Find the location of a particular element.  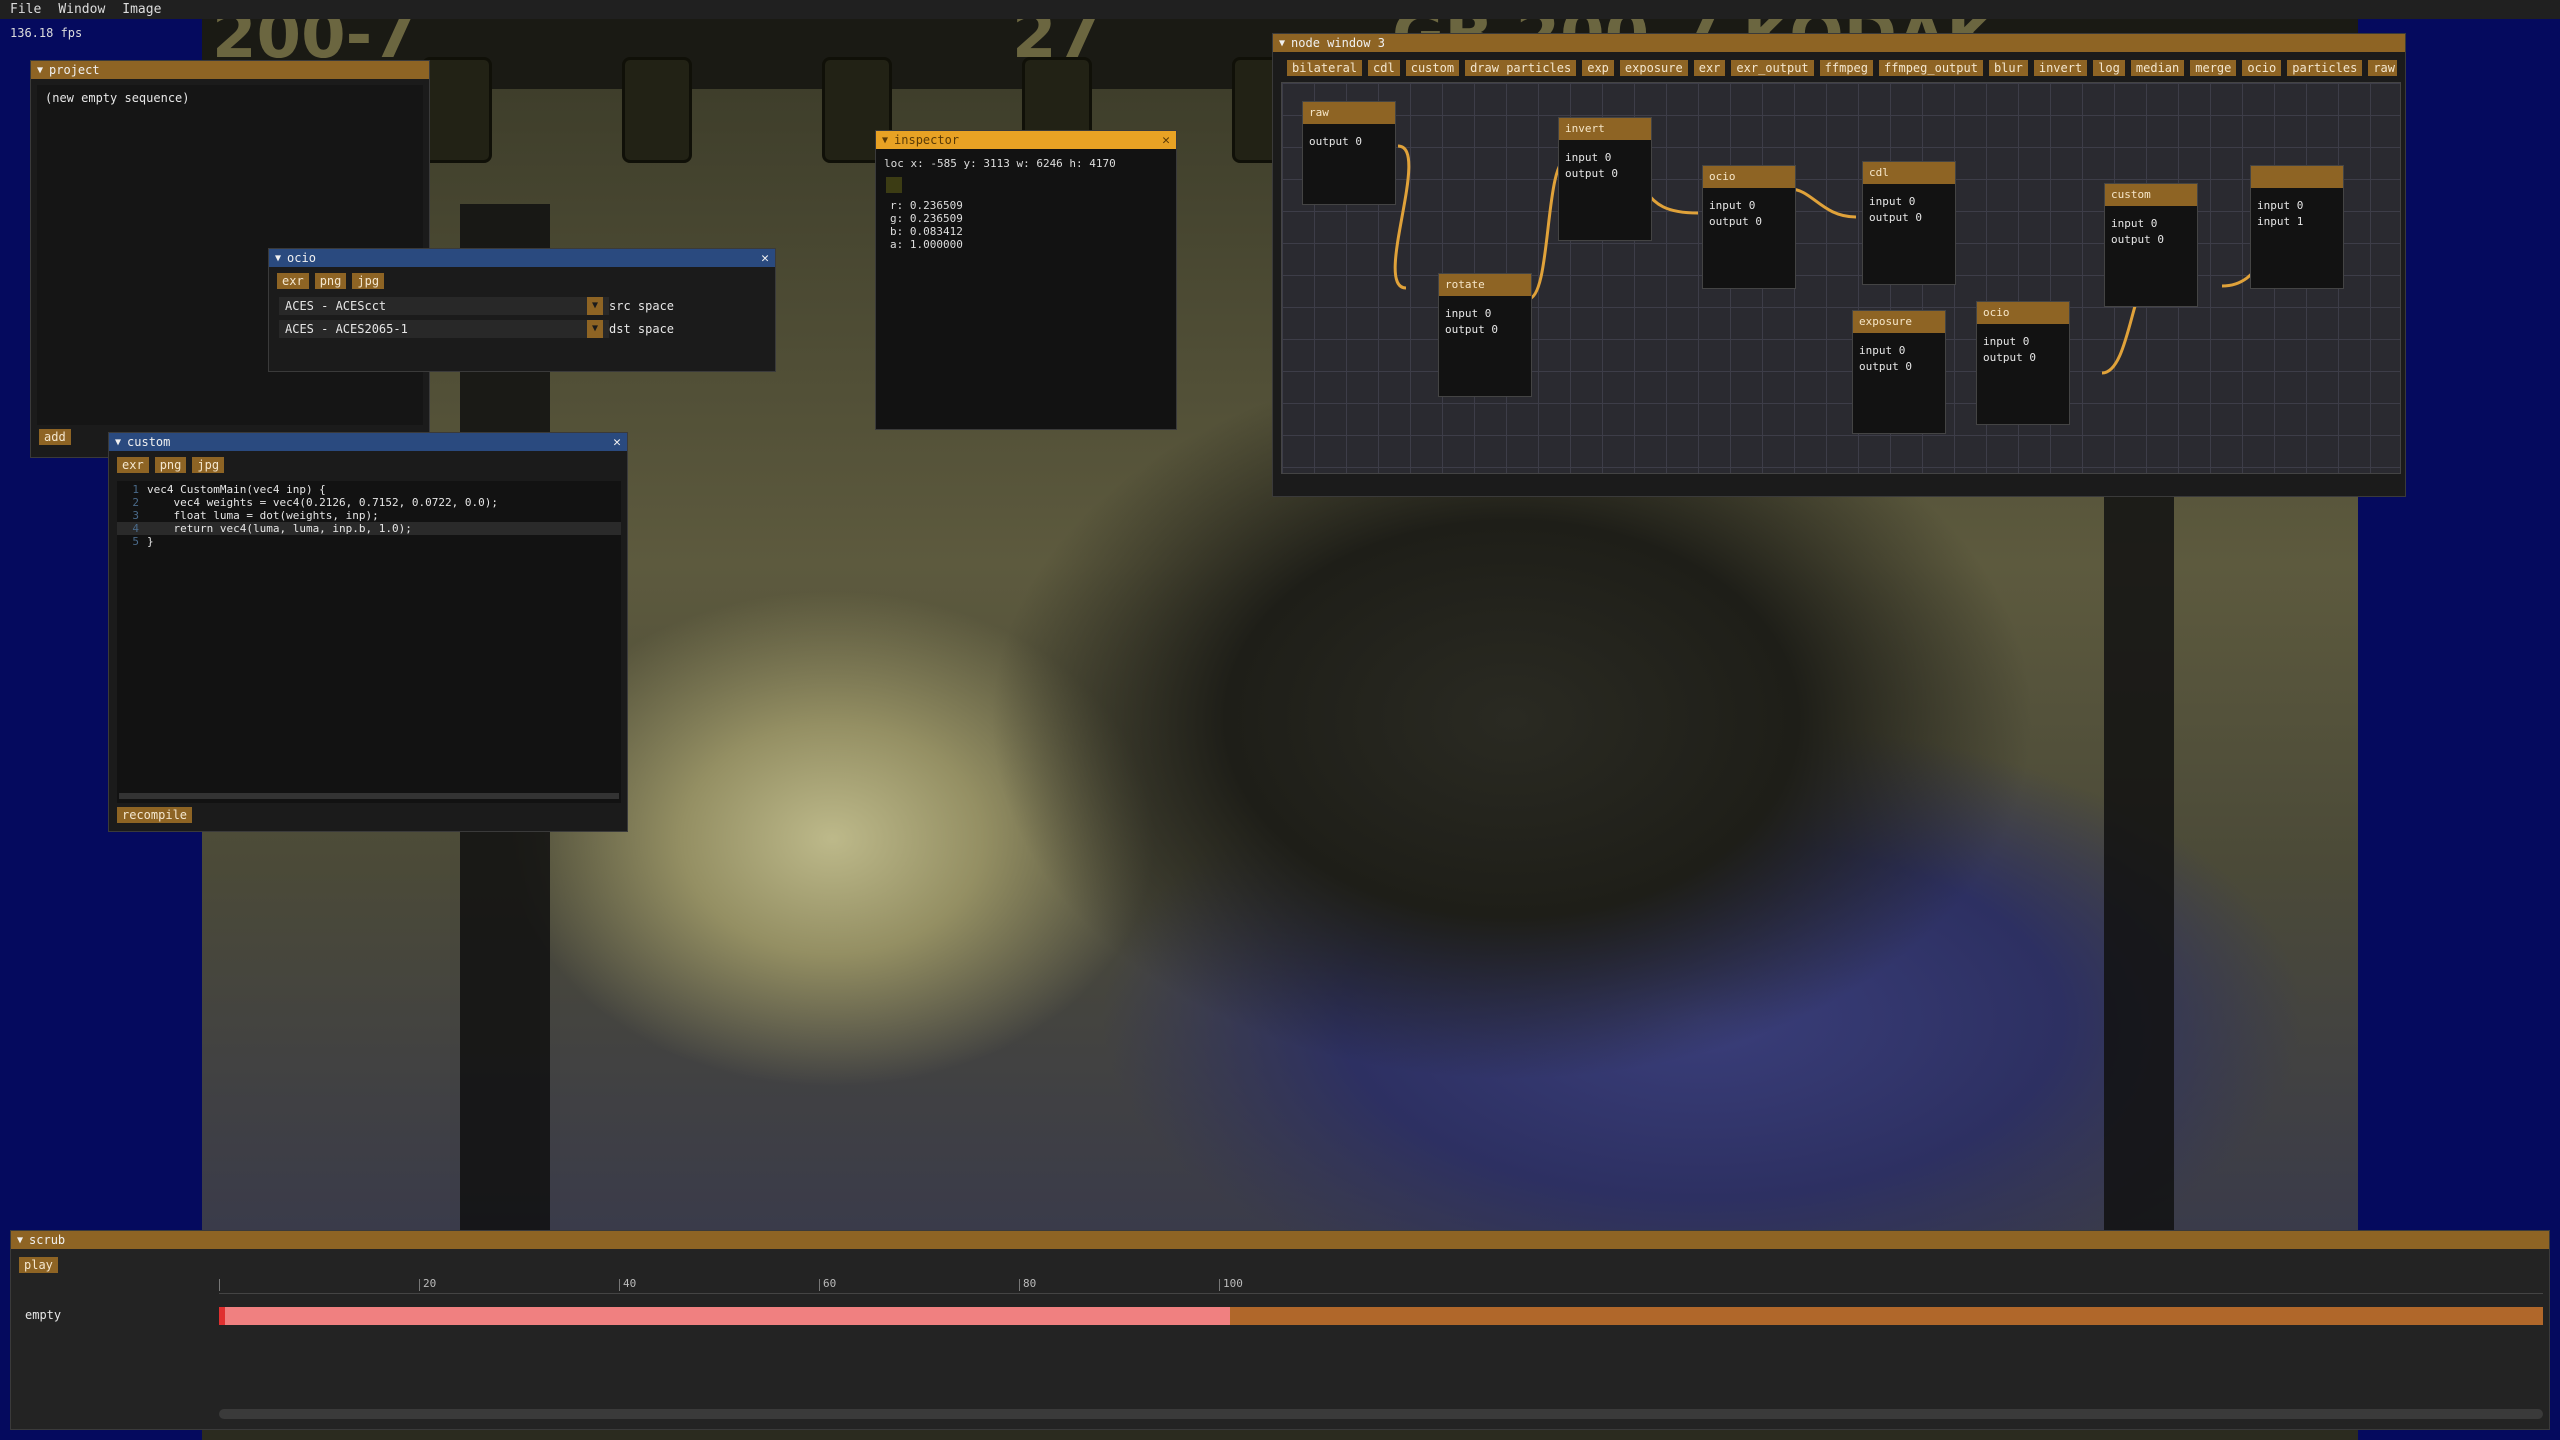

code-line: 1 vec4 CustomMain(vec4 inp) { is located at coordinates (229, 489).